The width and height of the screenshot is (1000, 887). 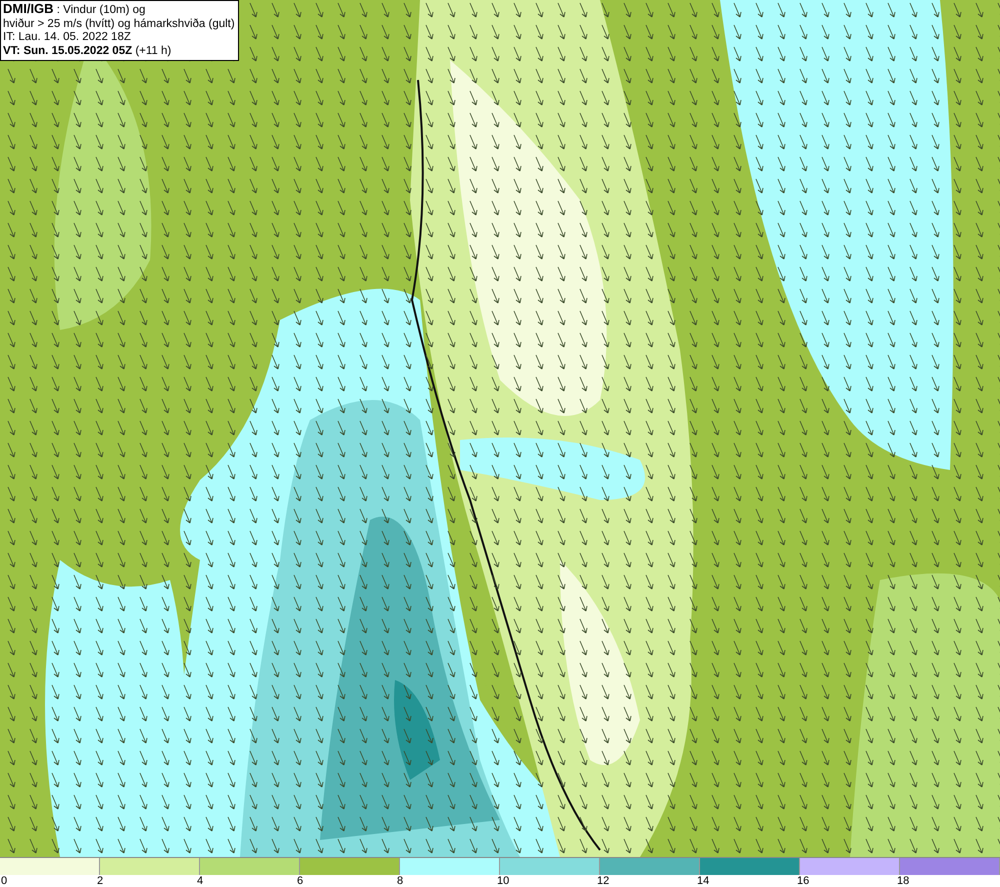 What do you see at coordinates (703, 881) in the screenshot?
I see `legend-label: 14` at bounding box center [703, 881].